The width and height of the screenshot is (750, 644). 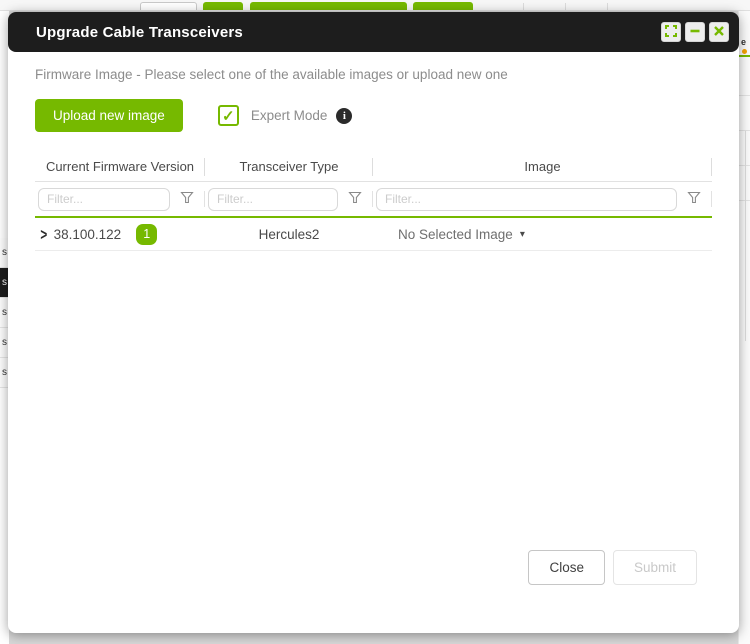 I want to click on upload-new-image-button: Upload new image, so click(x=109, y=115).